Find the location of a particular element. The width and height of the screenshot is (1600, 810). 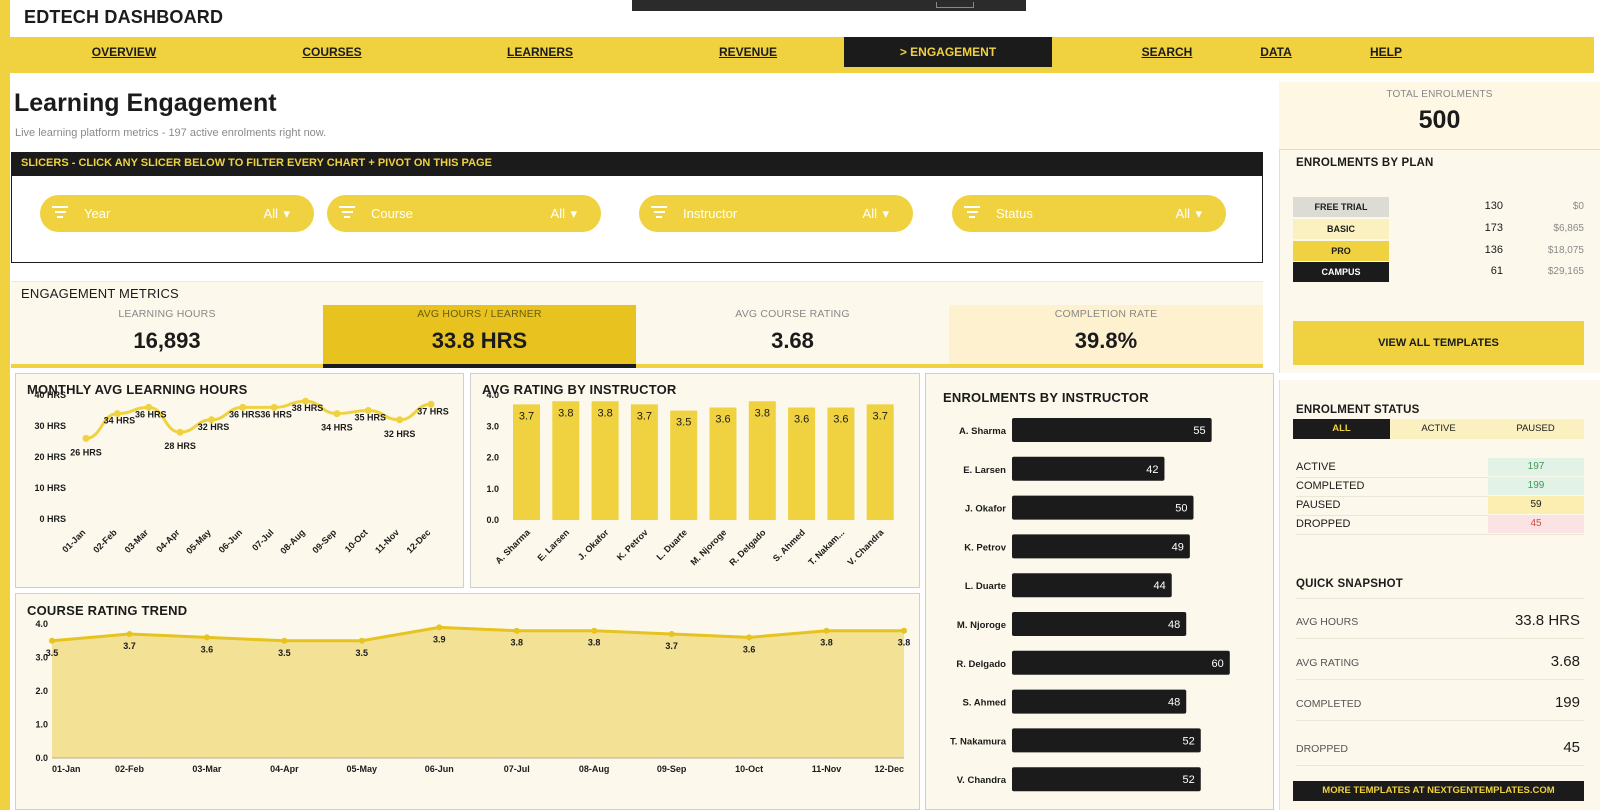

plan-row: CAMPUS 61 $29,165 is located at coordinates (1438, 272).